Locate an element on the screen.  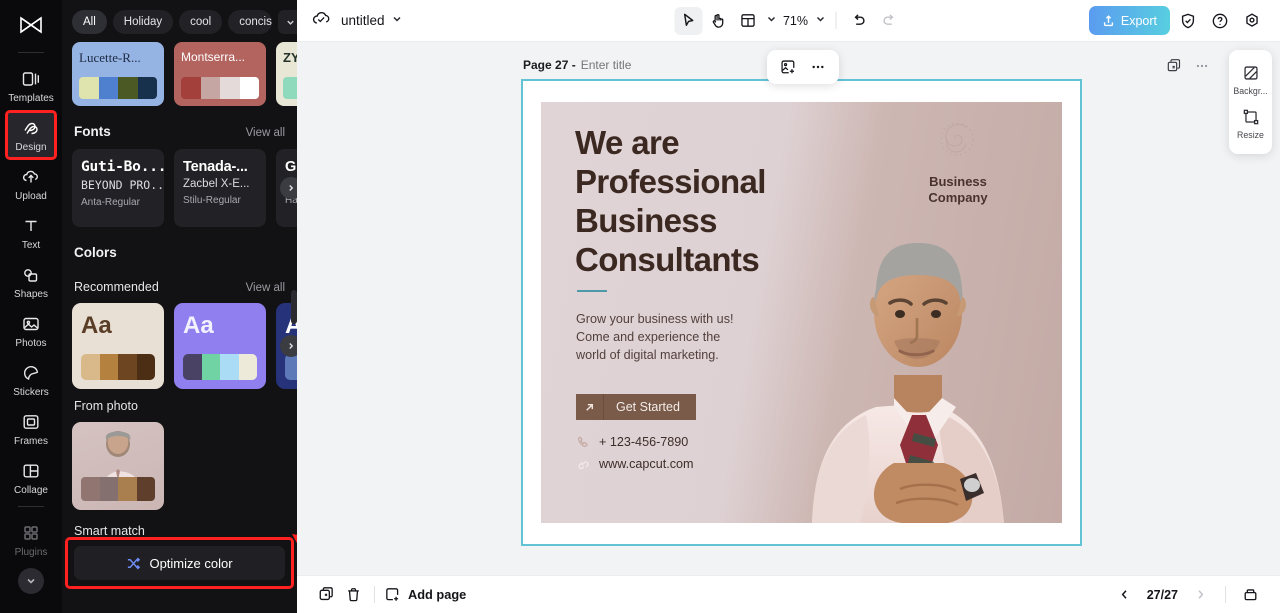
bottom-toolbar: Add page 27/27 is located at coordinates (788, 594).